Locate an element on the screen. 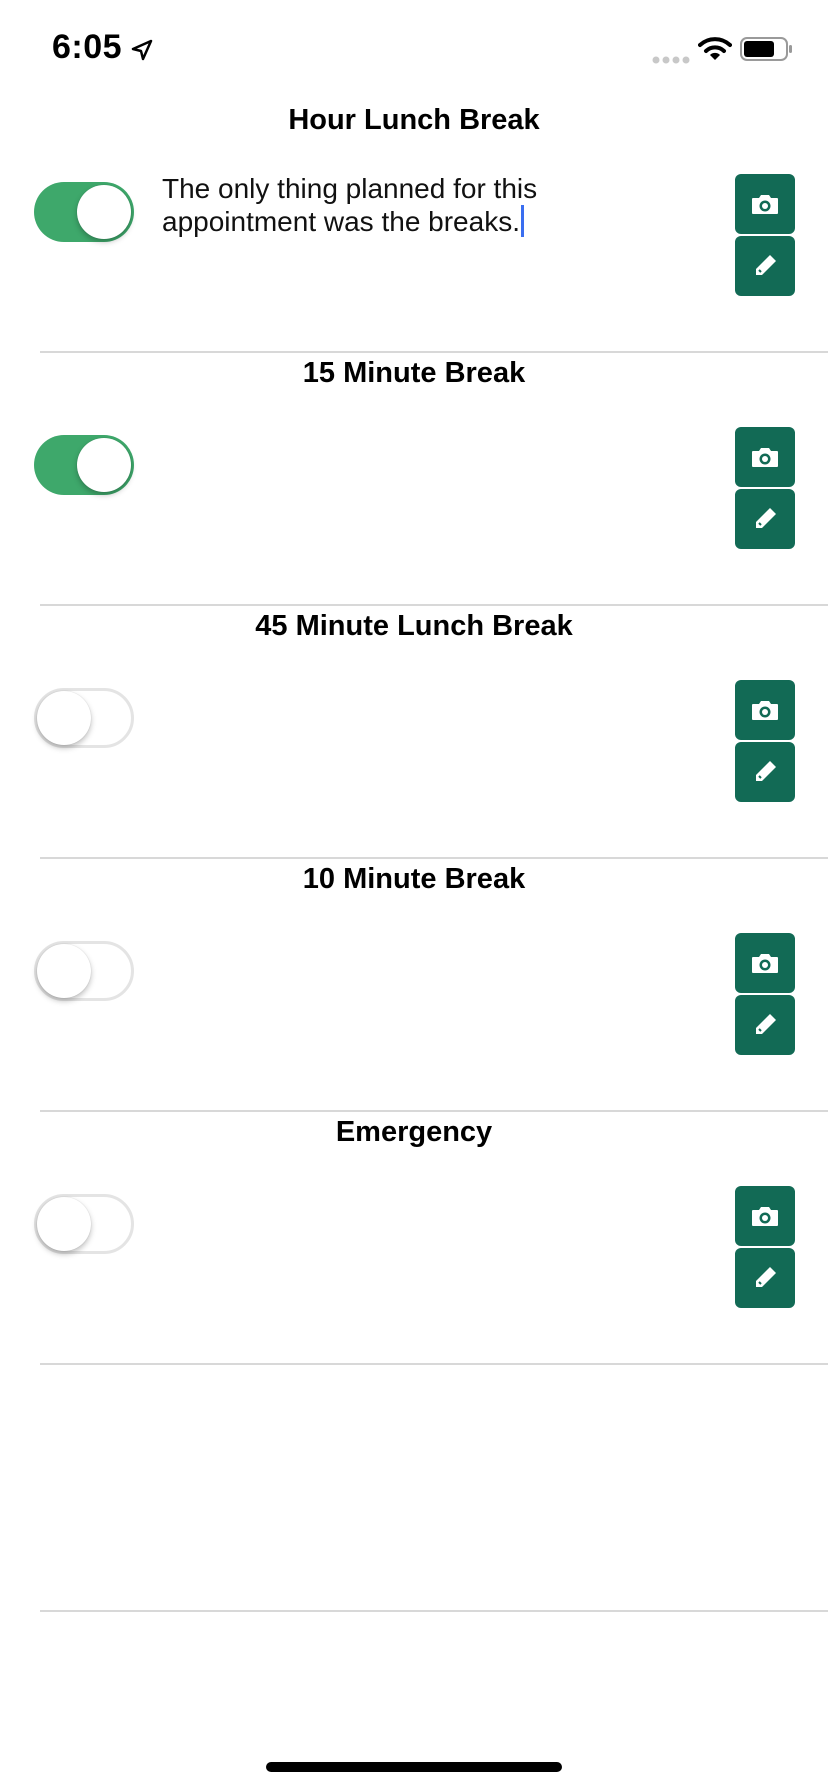 Image resolution: width=828 pixels, height=1792 pixels. wifi-icon is located at coordinates (715, 49).